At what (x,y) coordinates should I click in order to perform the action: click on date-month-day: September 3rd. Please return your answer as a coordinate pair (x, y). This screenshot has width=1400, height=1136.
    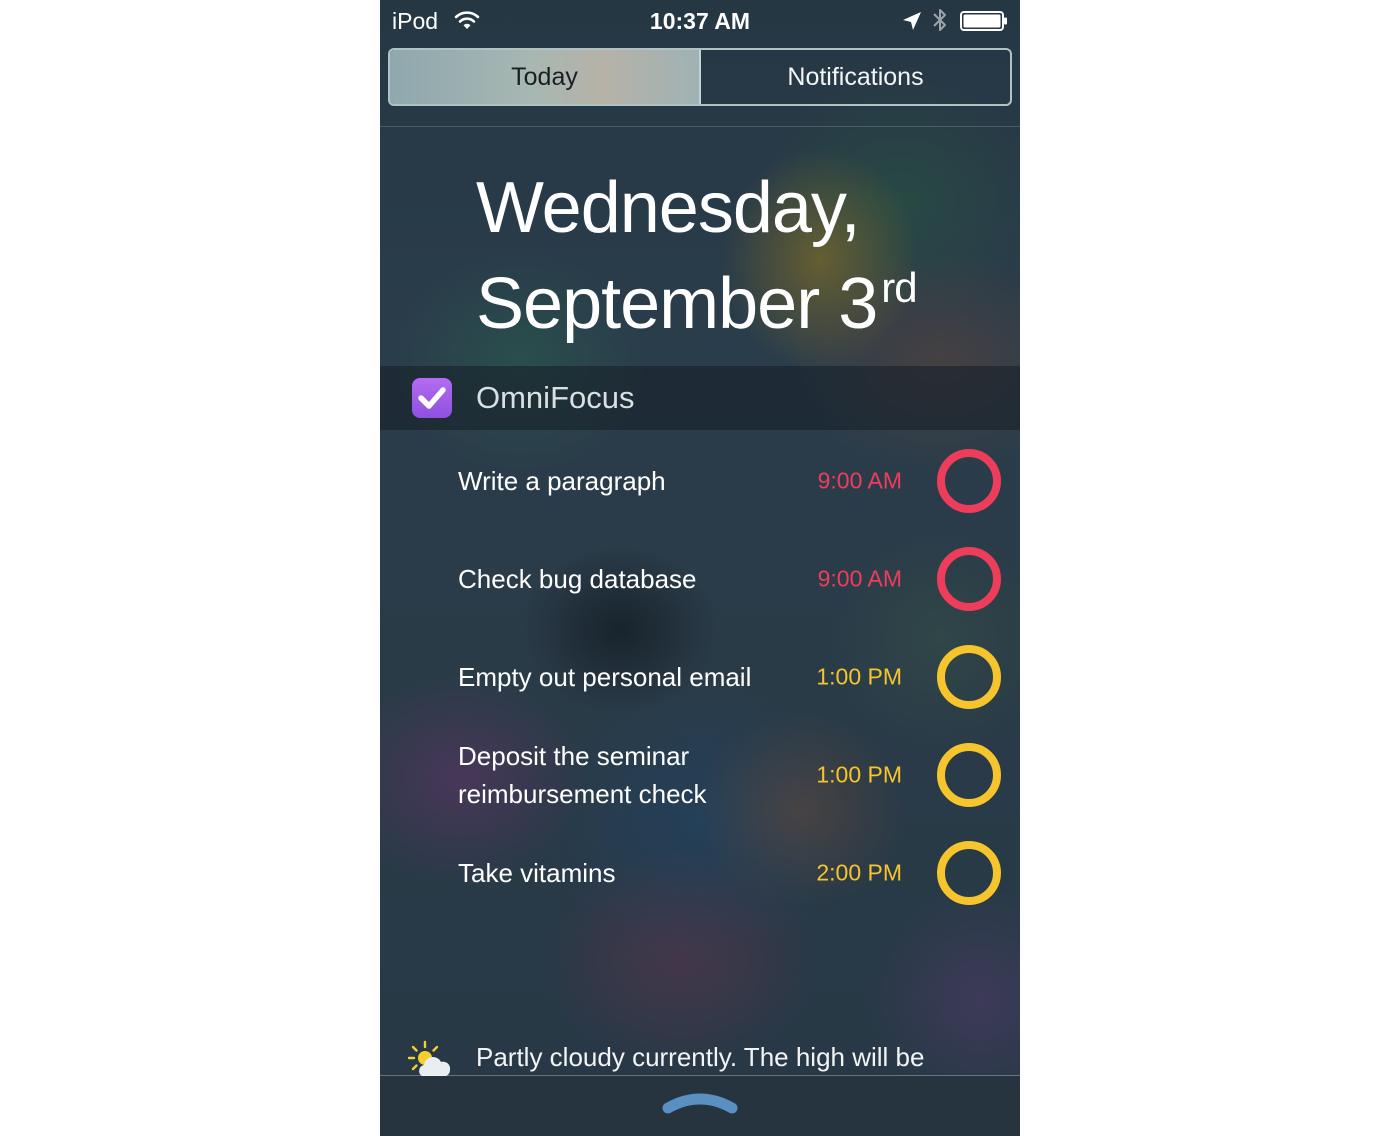
    Looking at the image, I should click on (697, 296).